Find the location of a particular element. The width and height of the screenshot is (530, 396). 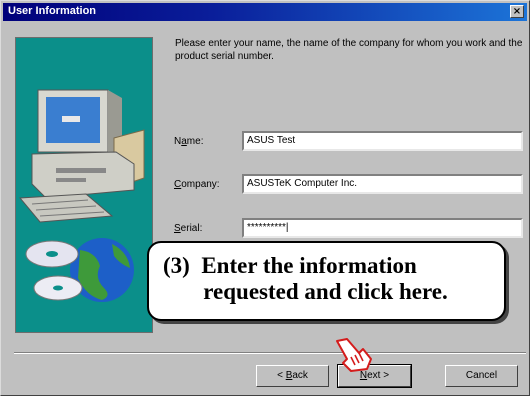

title-bar: User Information × is located at coordinates (265, 12).